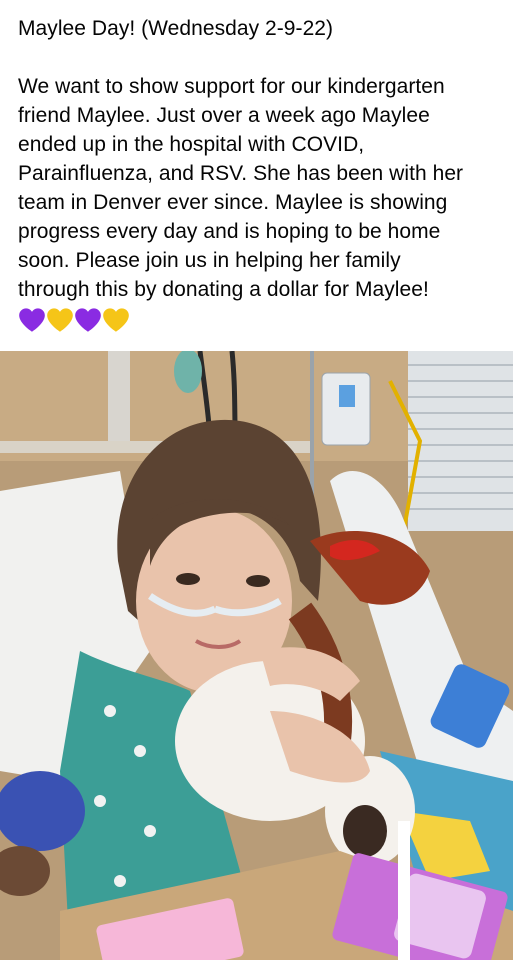  What do you see at coordinates (191, 144) in the screenshot?
I see `post-body-line: ended up in the hospital with COVID,` at bounding box center [191, 144].